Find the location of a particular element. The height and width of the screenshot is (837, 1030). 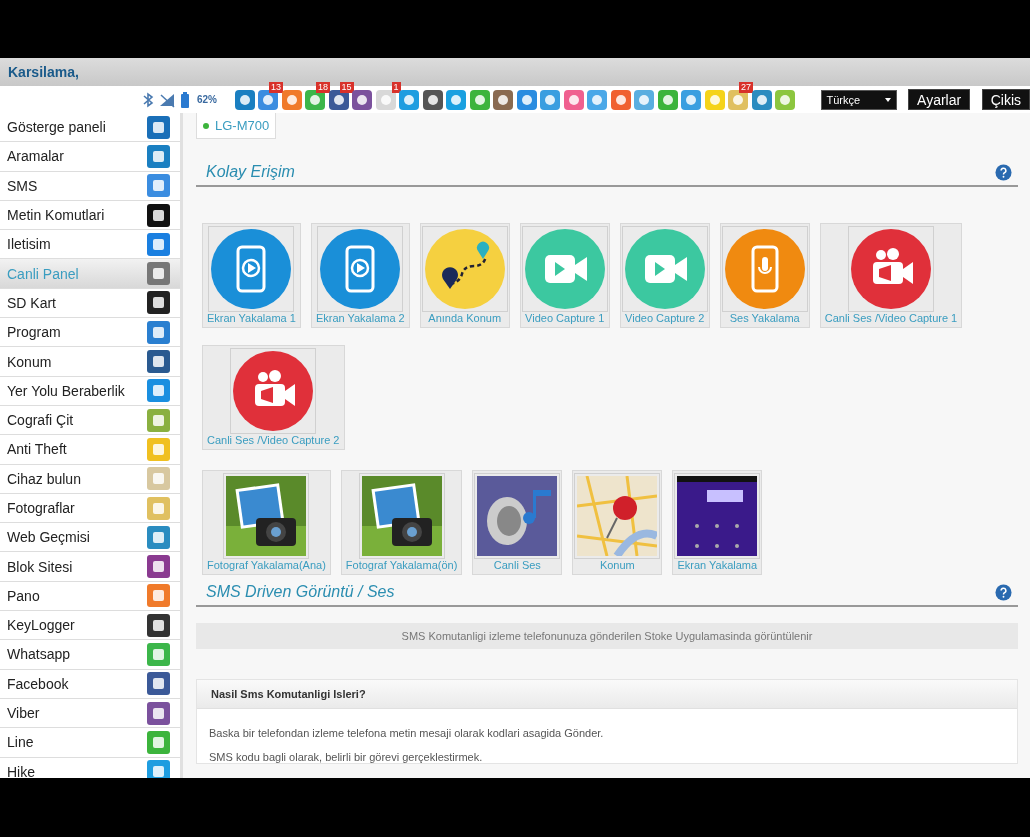

header-button: Çikis is located at coordinates (1005, 99).